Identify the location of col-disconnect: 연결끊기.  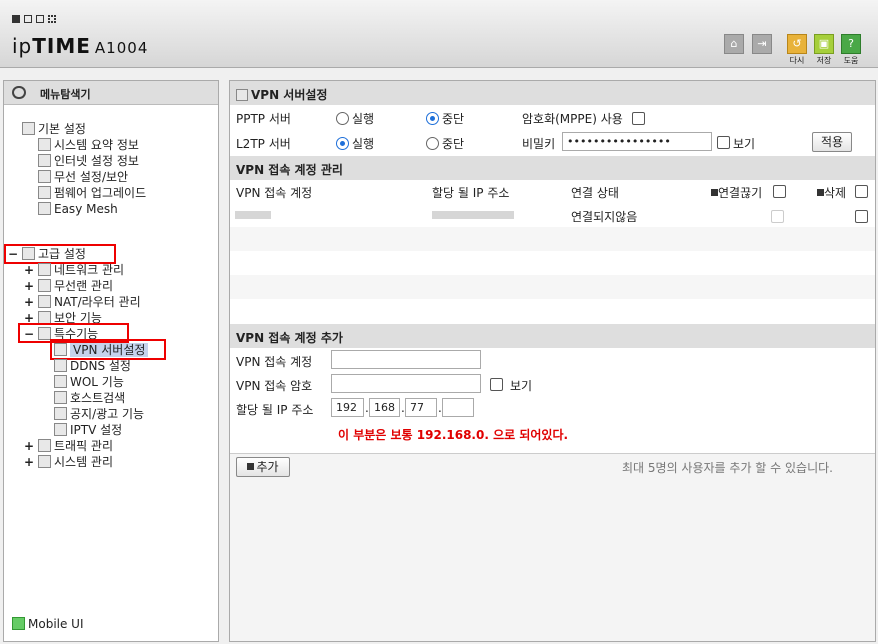
(736, 192).